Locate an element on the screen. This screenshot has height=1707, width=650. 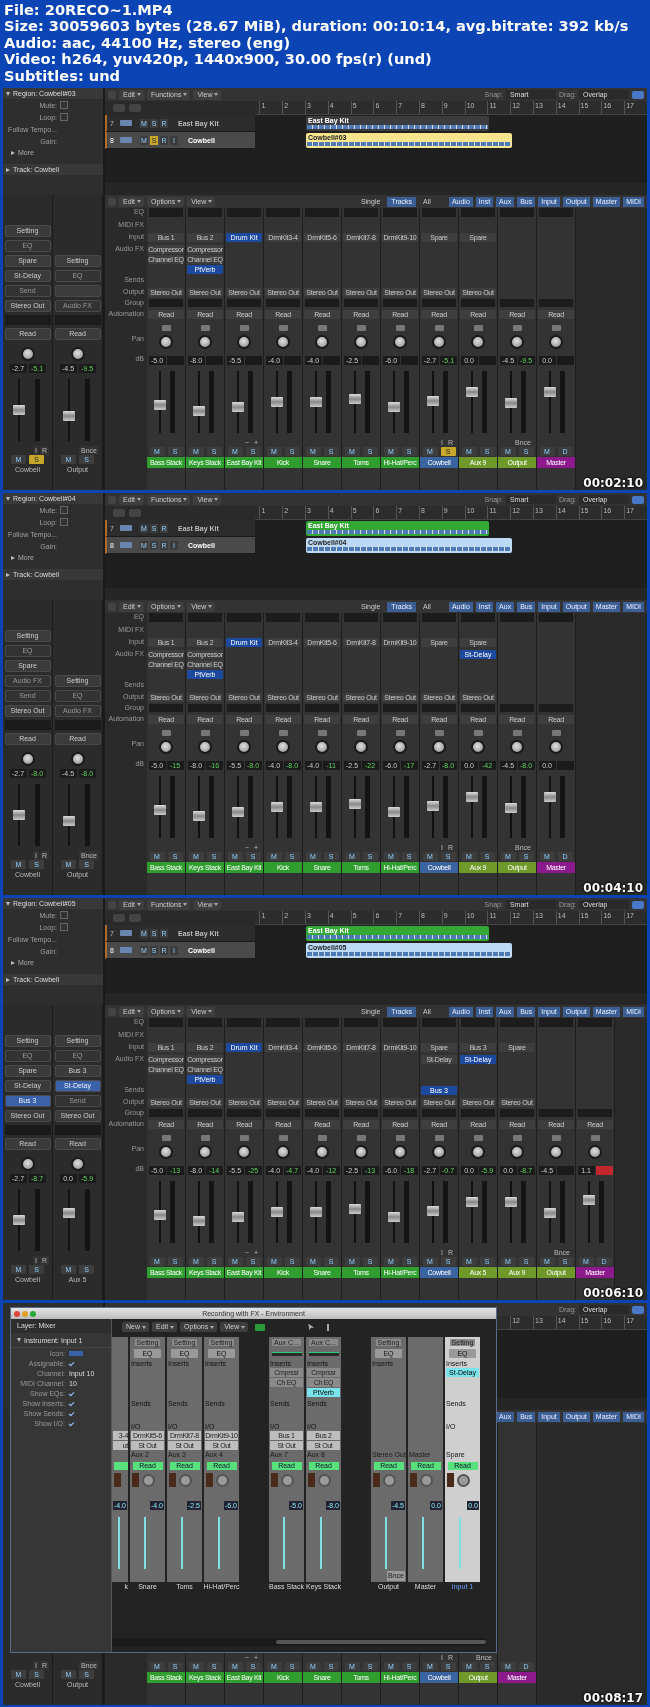
zoom-icon is located at coordinates (33, 1313).